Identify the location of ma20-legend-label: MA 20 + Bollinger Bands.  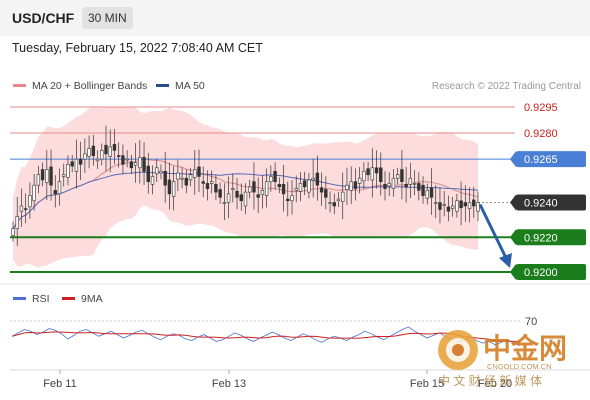
(89, 86).